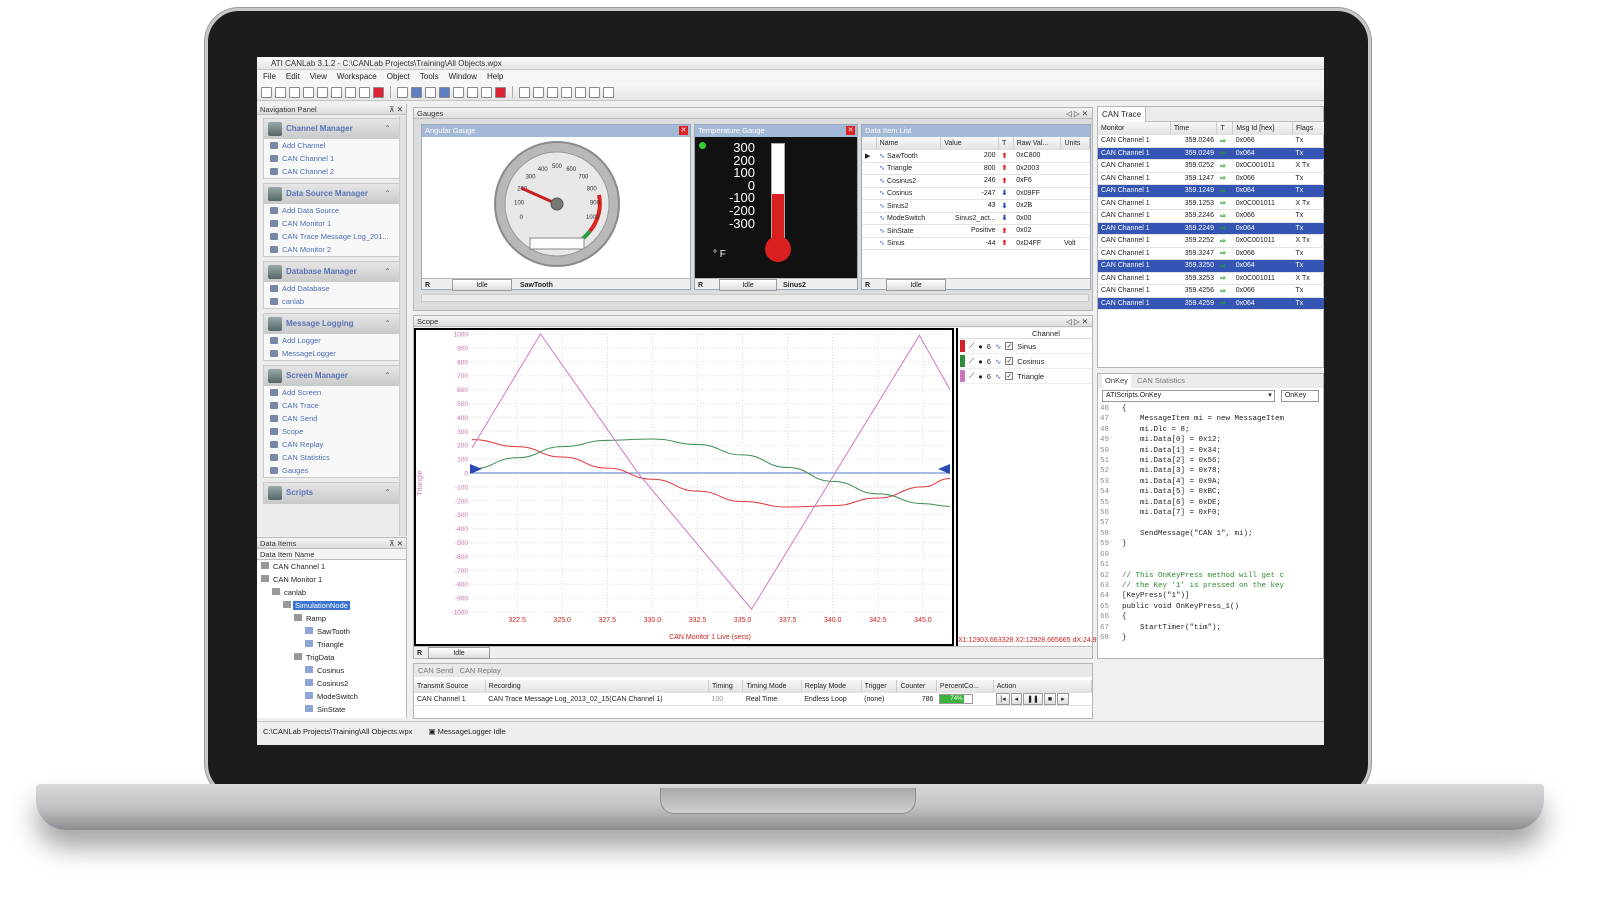  What do you see at coordinates (458, 92) in the screenshot?
I see `list-icon` at bounding box center [458, 92].